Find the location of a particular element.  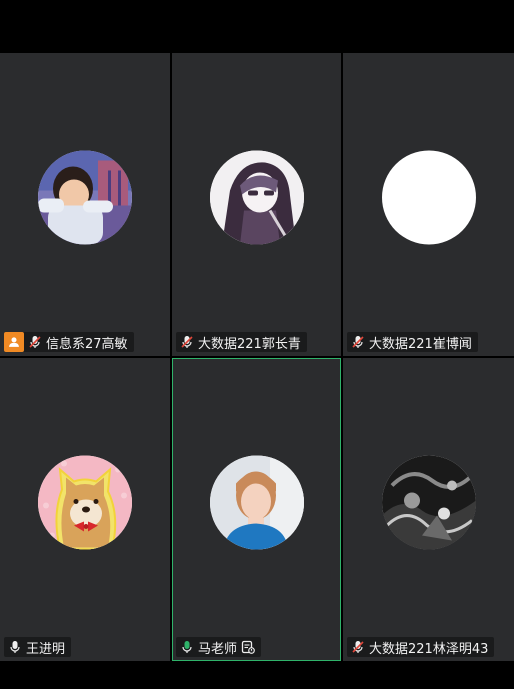

participant-tile-5: 马老师 is located at coordinates (256, 509).